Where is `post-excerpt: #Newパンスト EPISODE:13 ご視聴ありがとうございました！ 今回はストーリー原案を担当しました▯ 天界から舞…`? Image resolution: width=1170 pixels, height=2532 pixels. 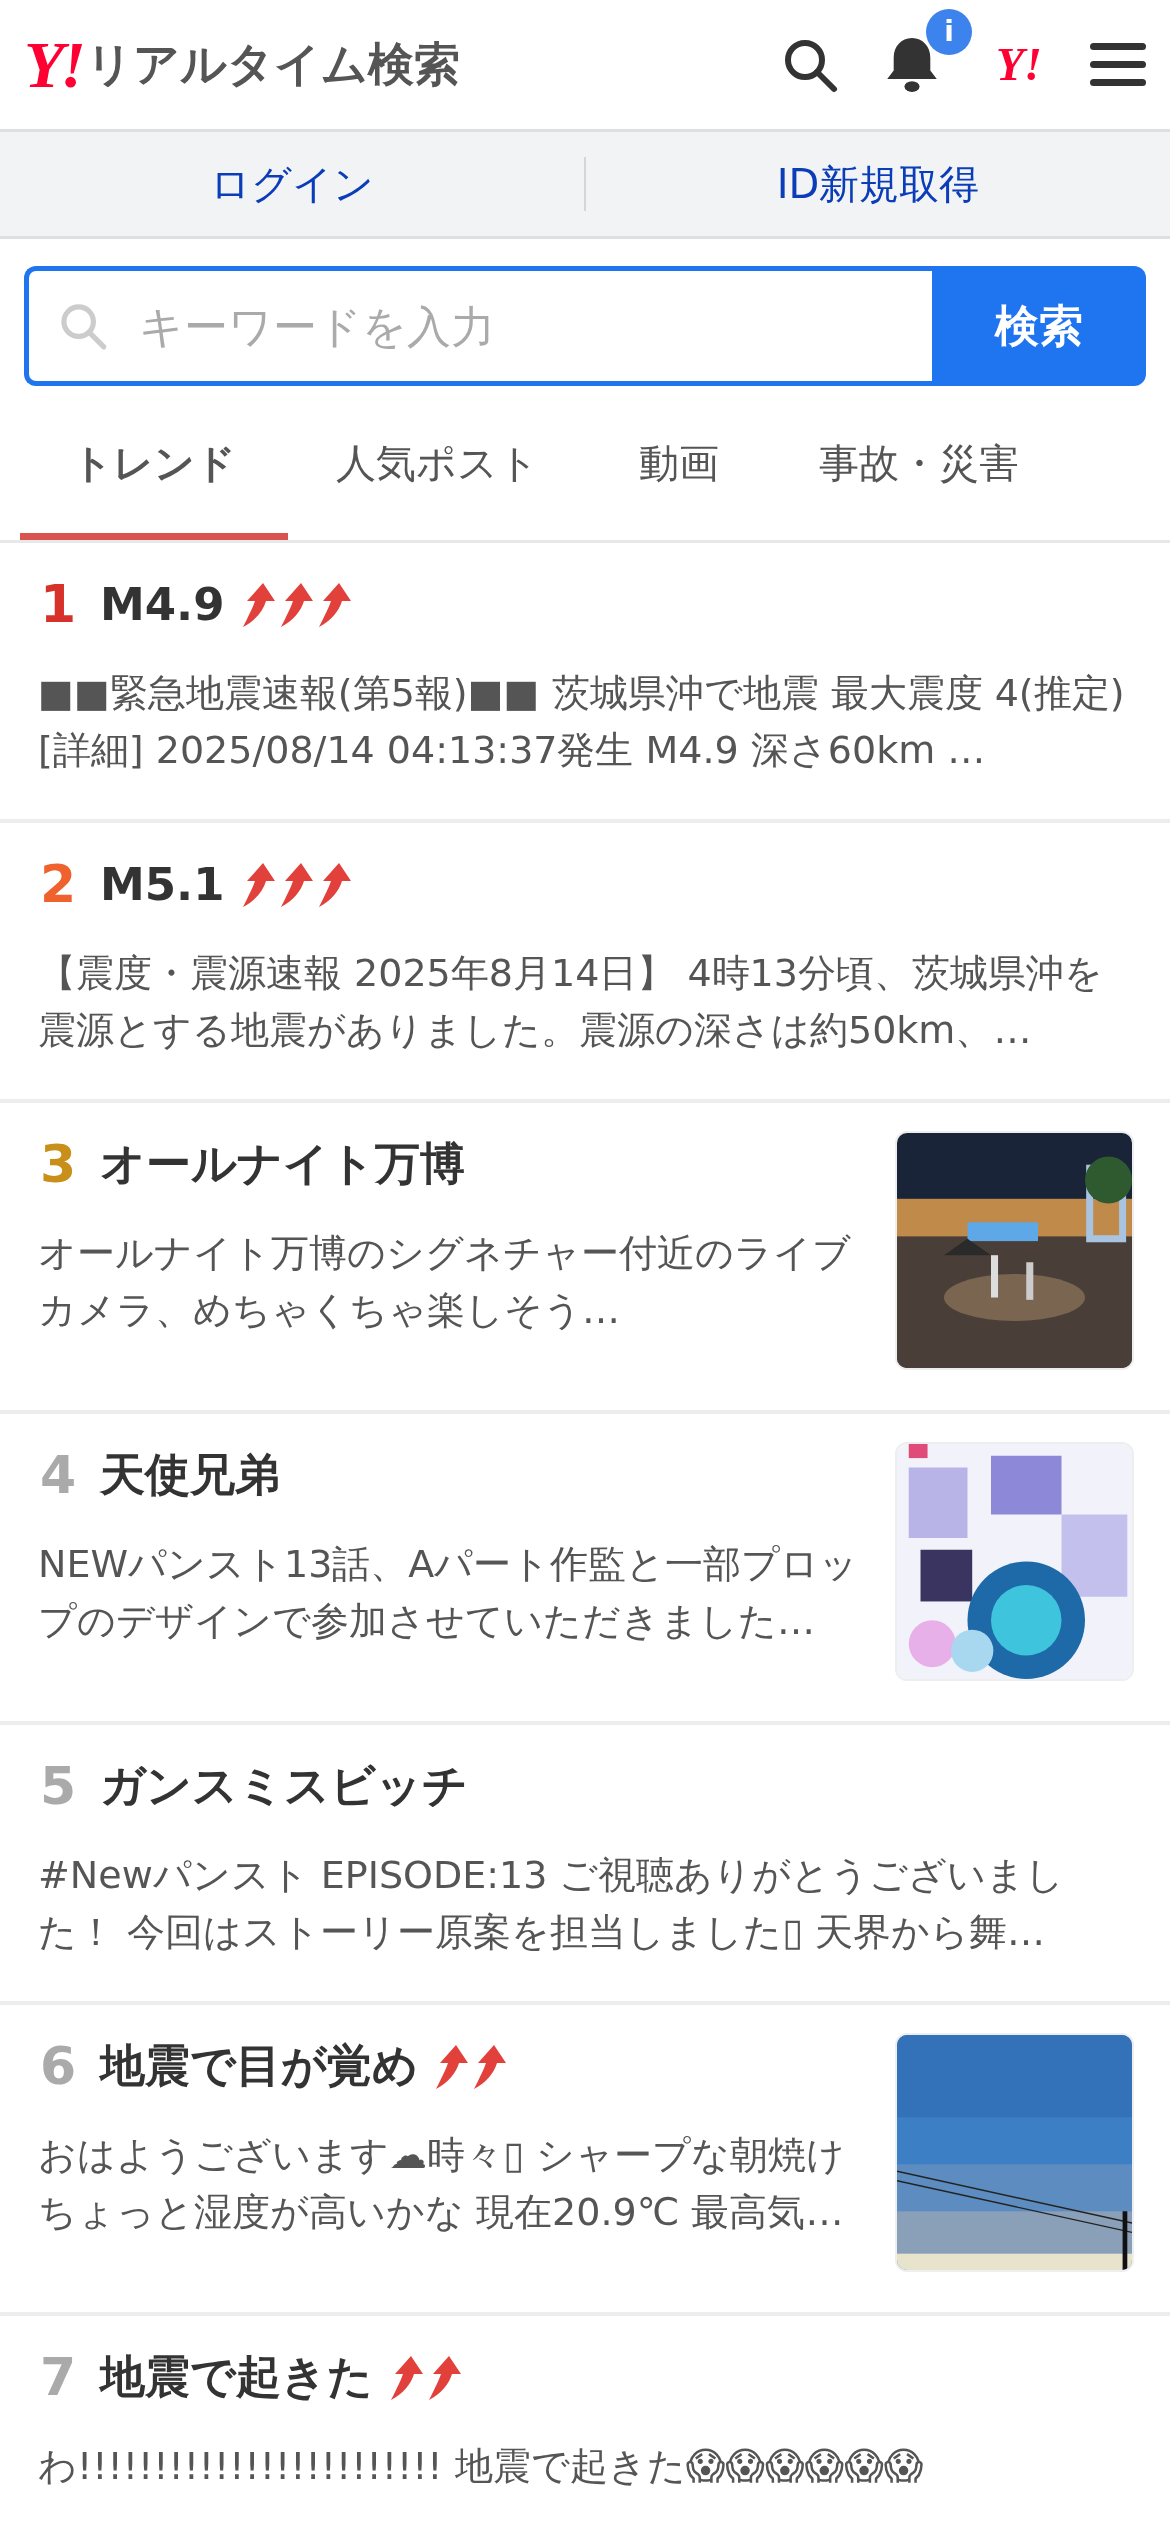
post-excerpt: #Newパンスト EPISODE:13 ご視聴ありがとうございました！ 今回はストーリー原案を担当しました▯ 天界から舞… is located at coordinates (552, 1904).